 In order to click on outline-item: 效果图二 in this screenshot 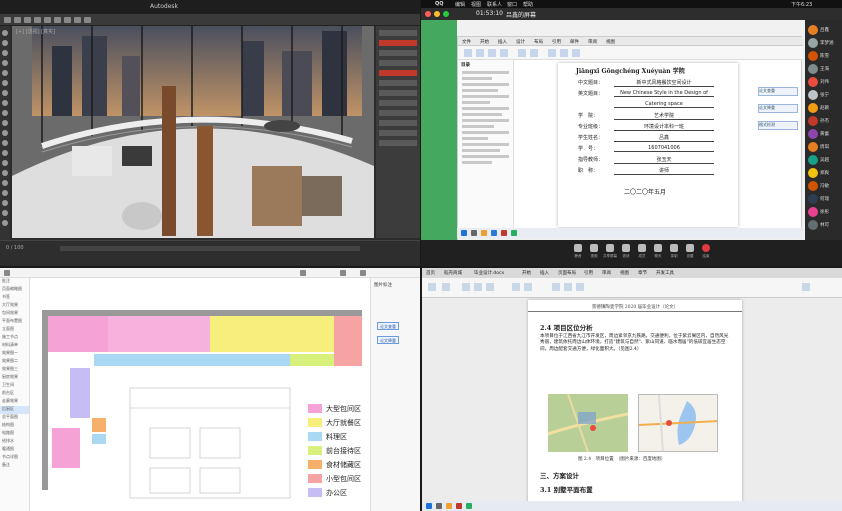, I will do `click(14, 362)`.